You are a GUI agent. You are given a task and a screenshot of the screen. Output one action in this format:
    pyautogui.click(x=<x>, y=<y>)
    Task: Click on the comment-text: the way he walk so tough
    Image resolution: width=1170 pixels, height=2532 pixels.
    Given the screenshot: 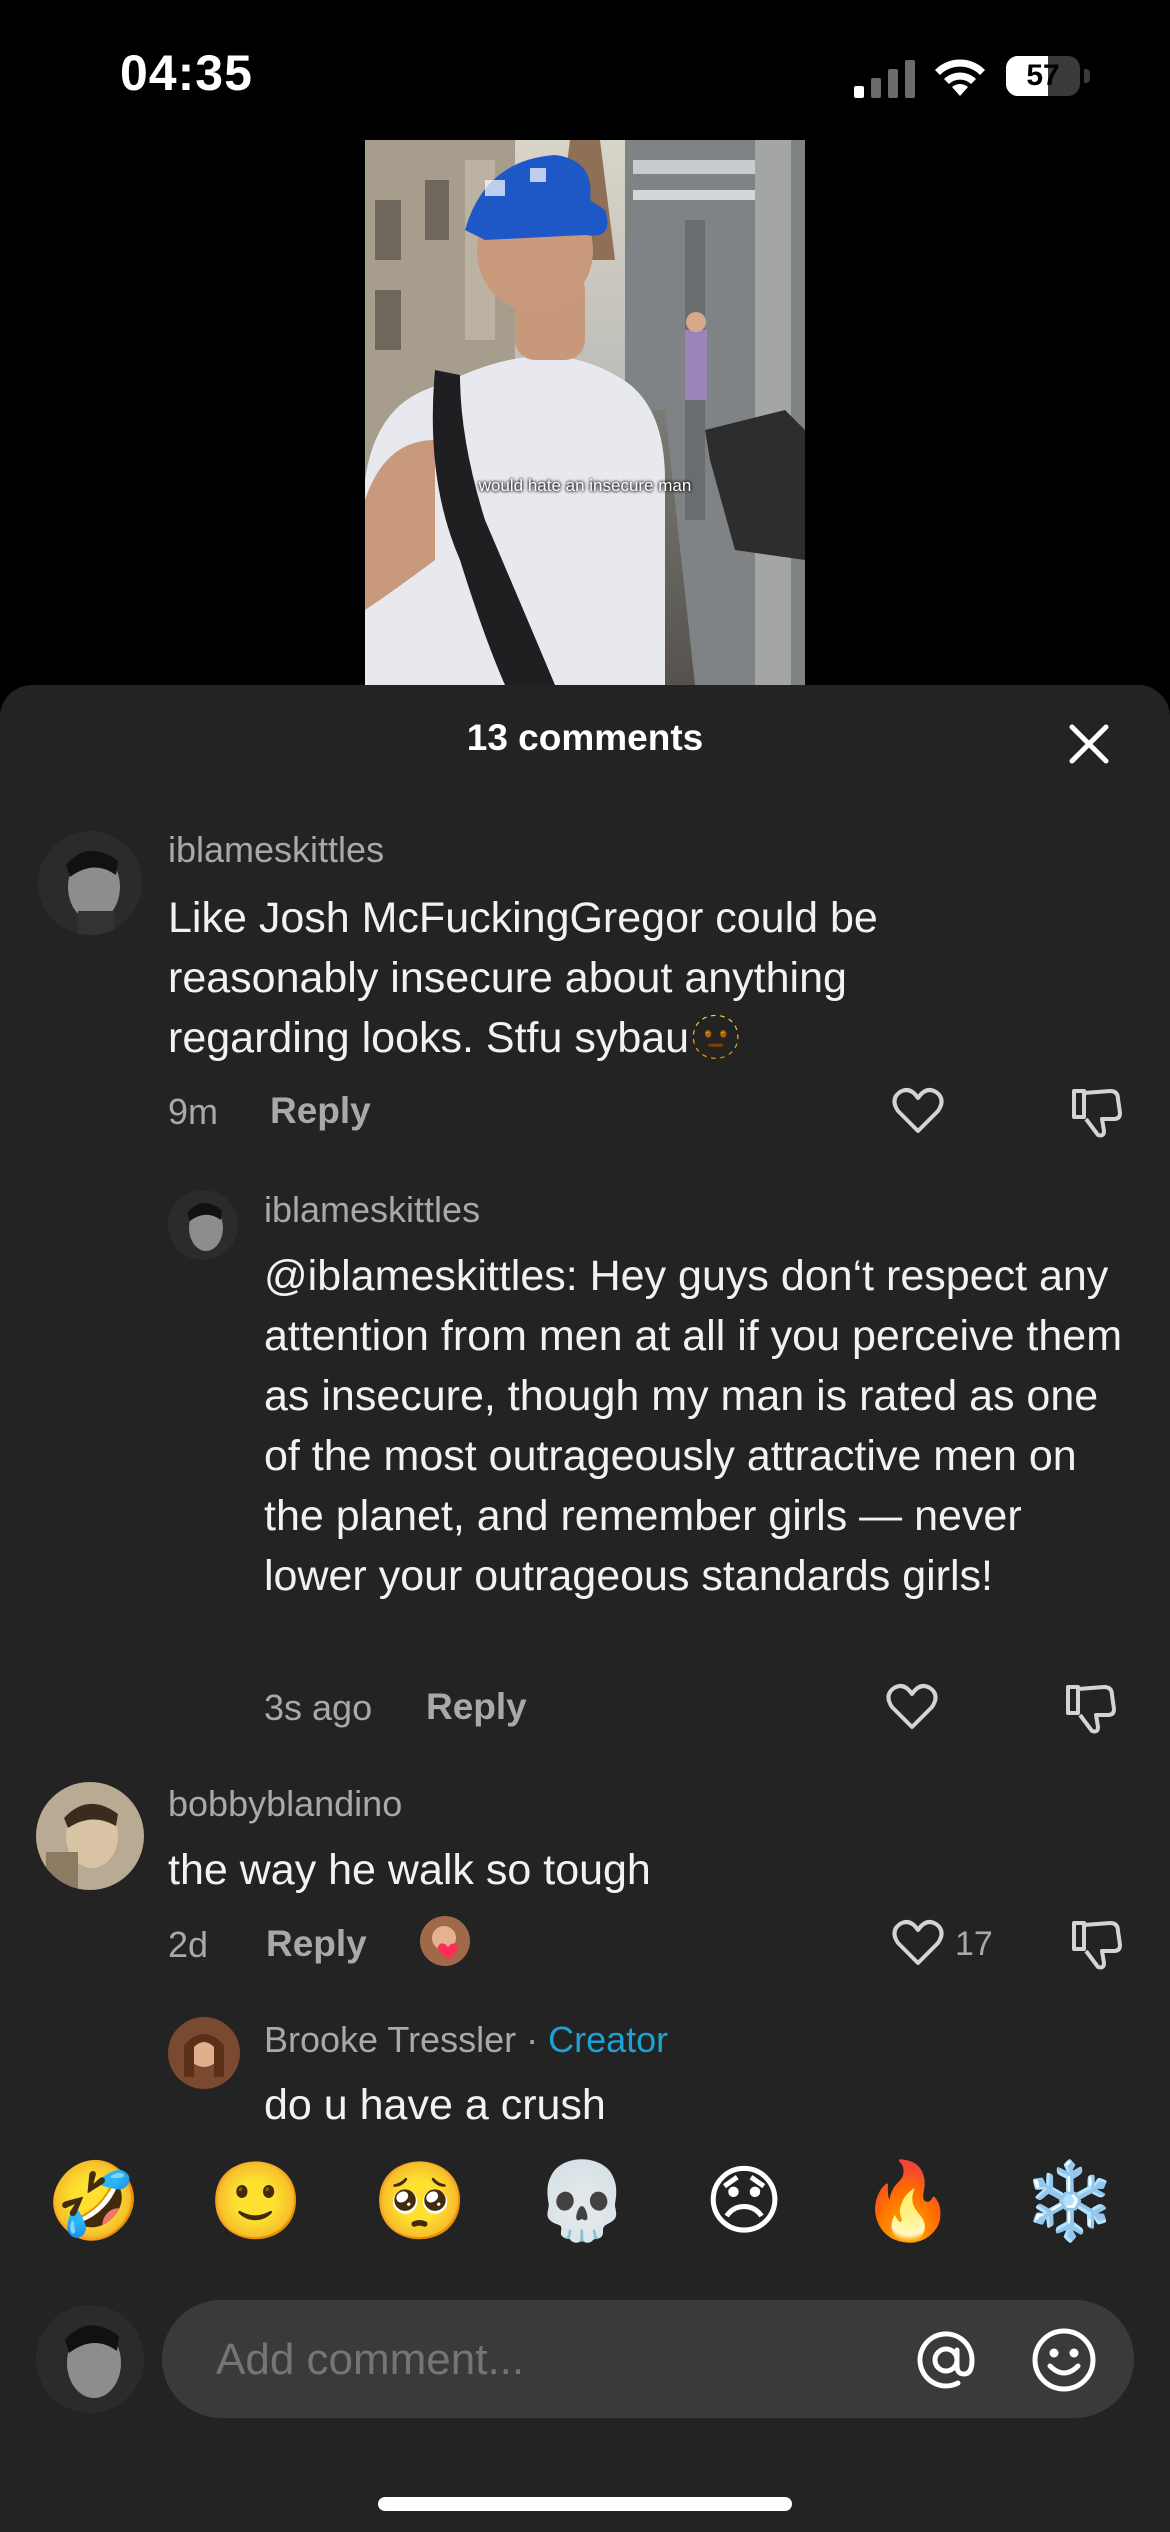 What is the action you would take?
    pyautogui.click(x=409, y=1870)
    